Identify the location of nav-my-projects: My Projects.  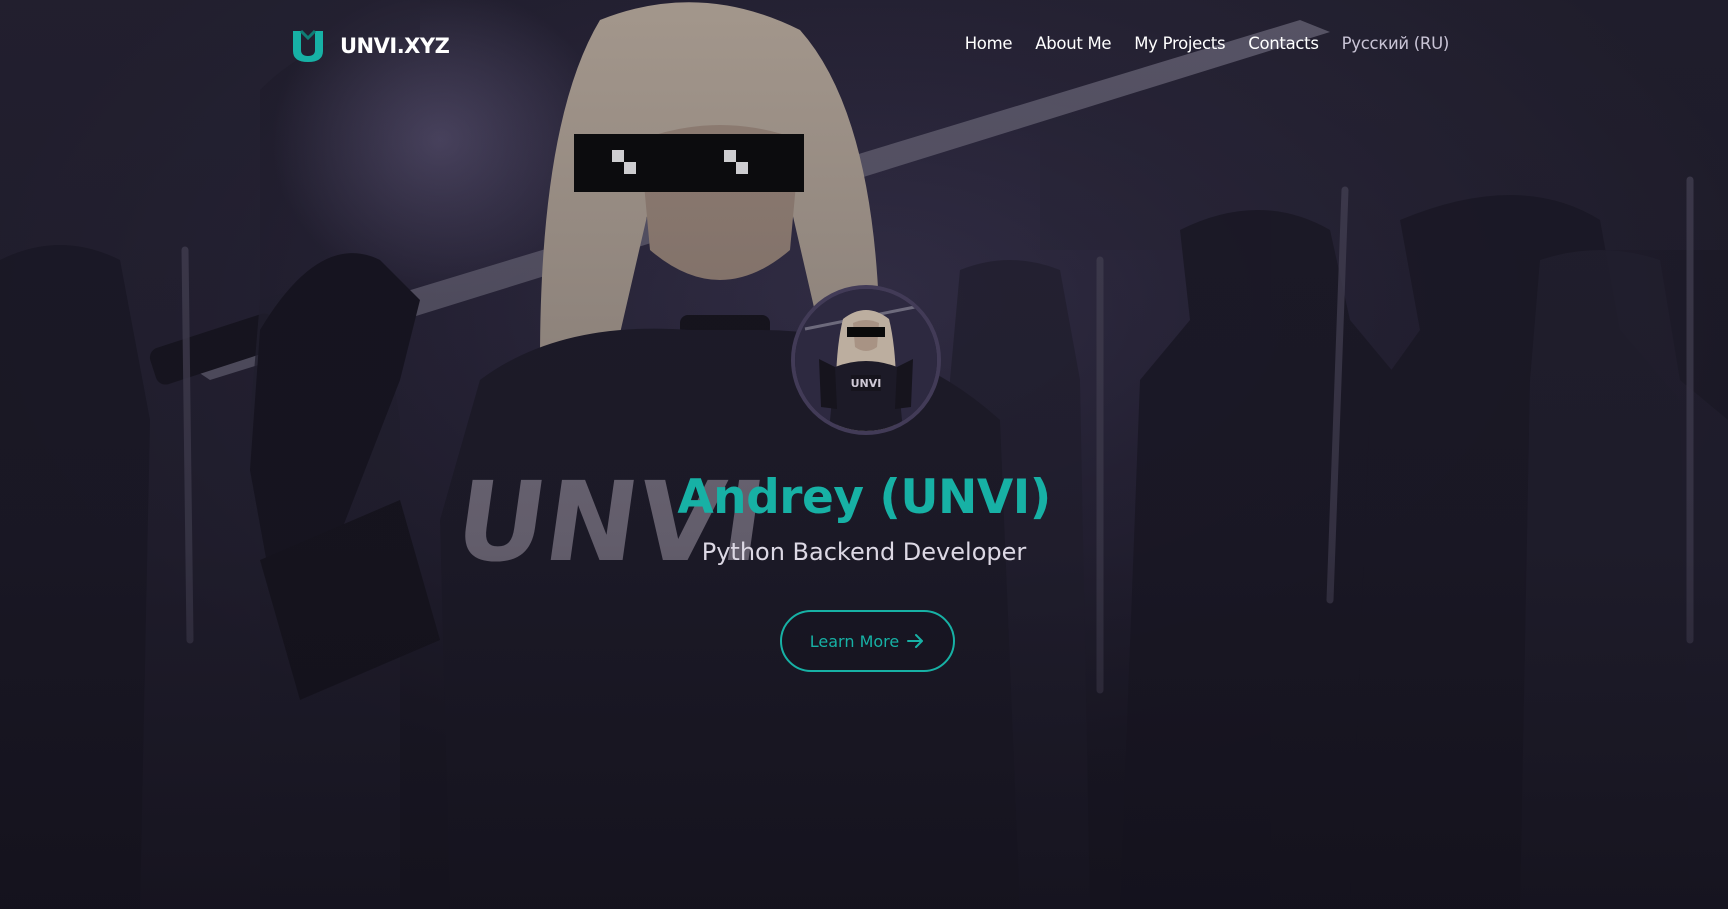
(1179, 43).